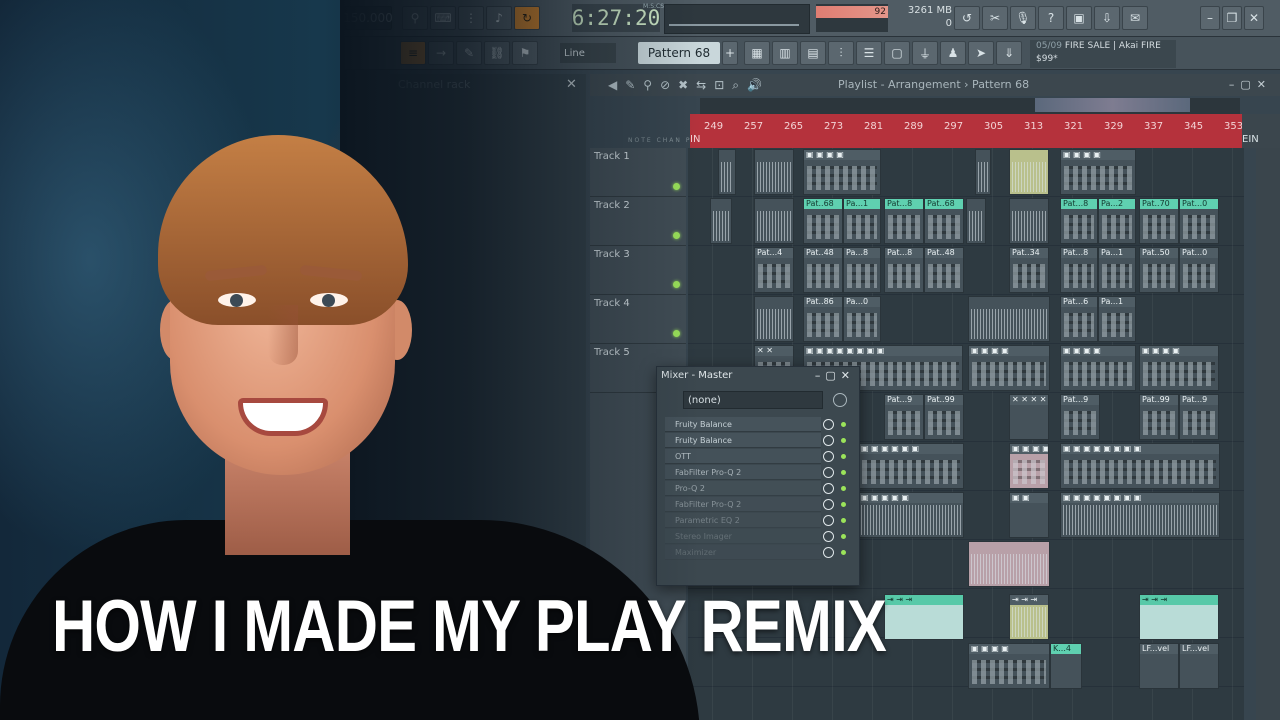  Describe the element at coordinates (967, 18) in the screenshot. I see `undo-icon: ↺` at that location.